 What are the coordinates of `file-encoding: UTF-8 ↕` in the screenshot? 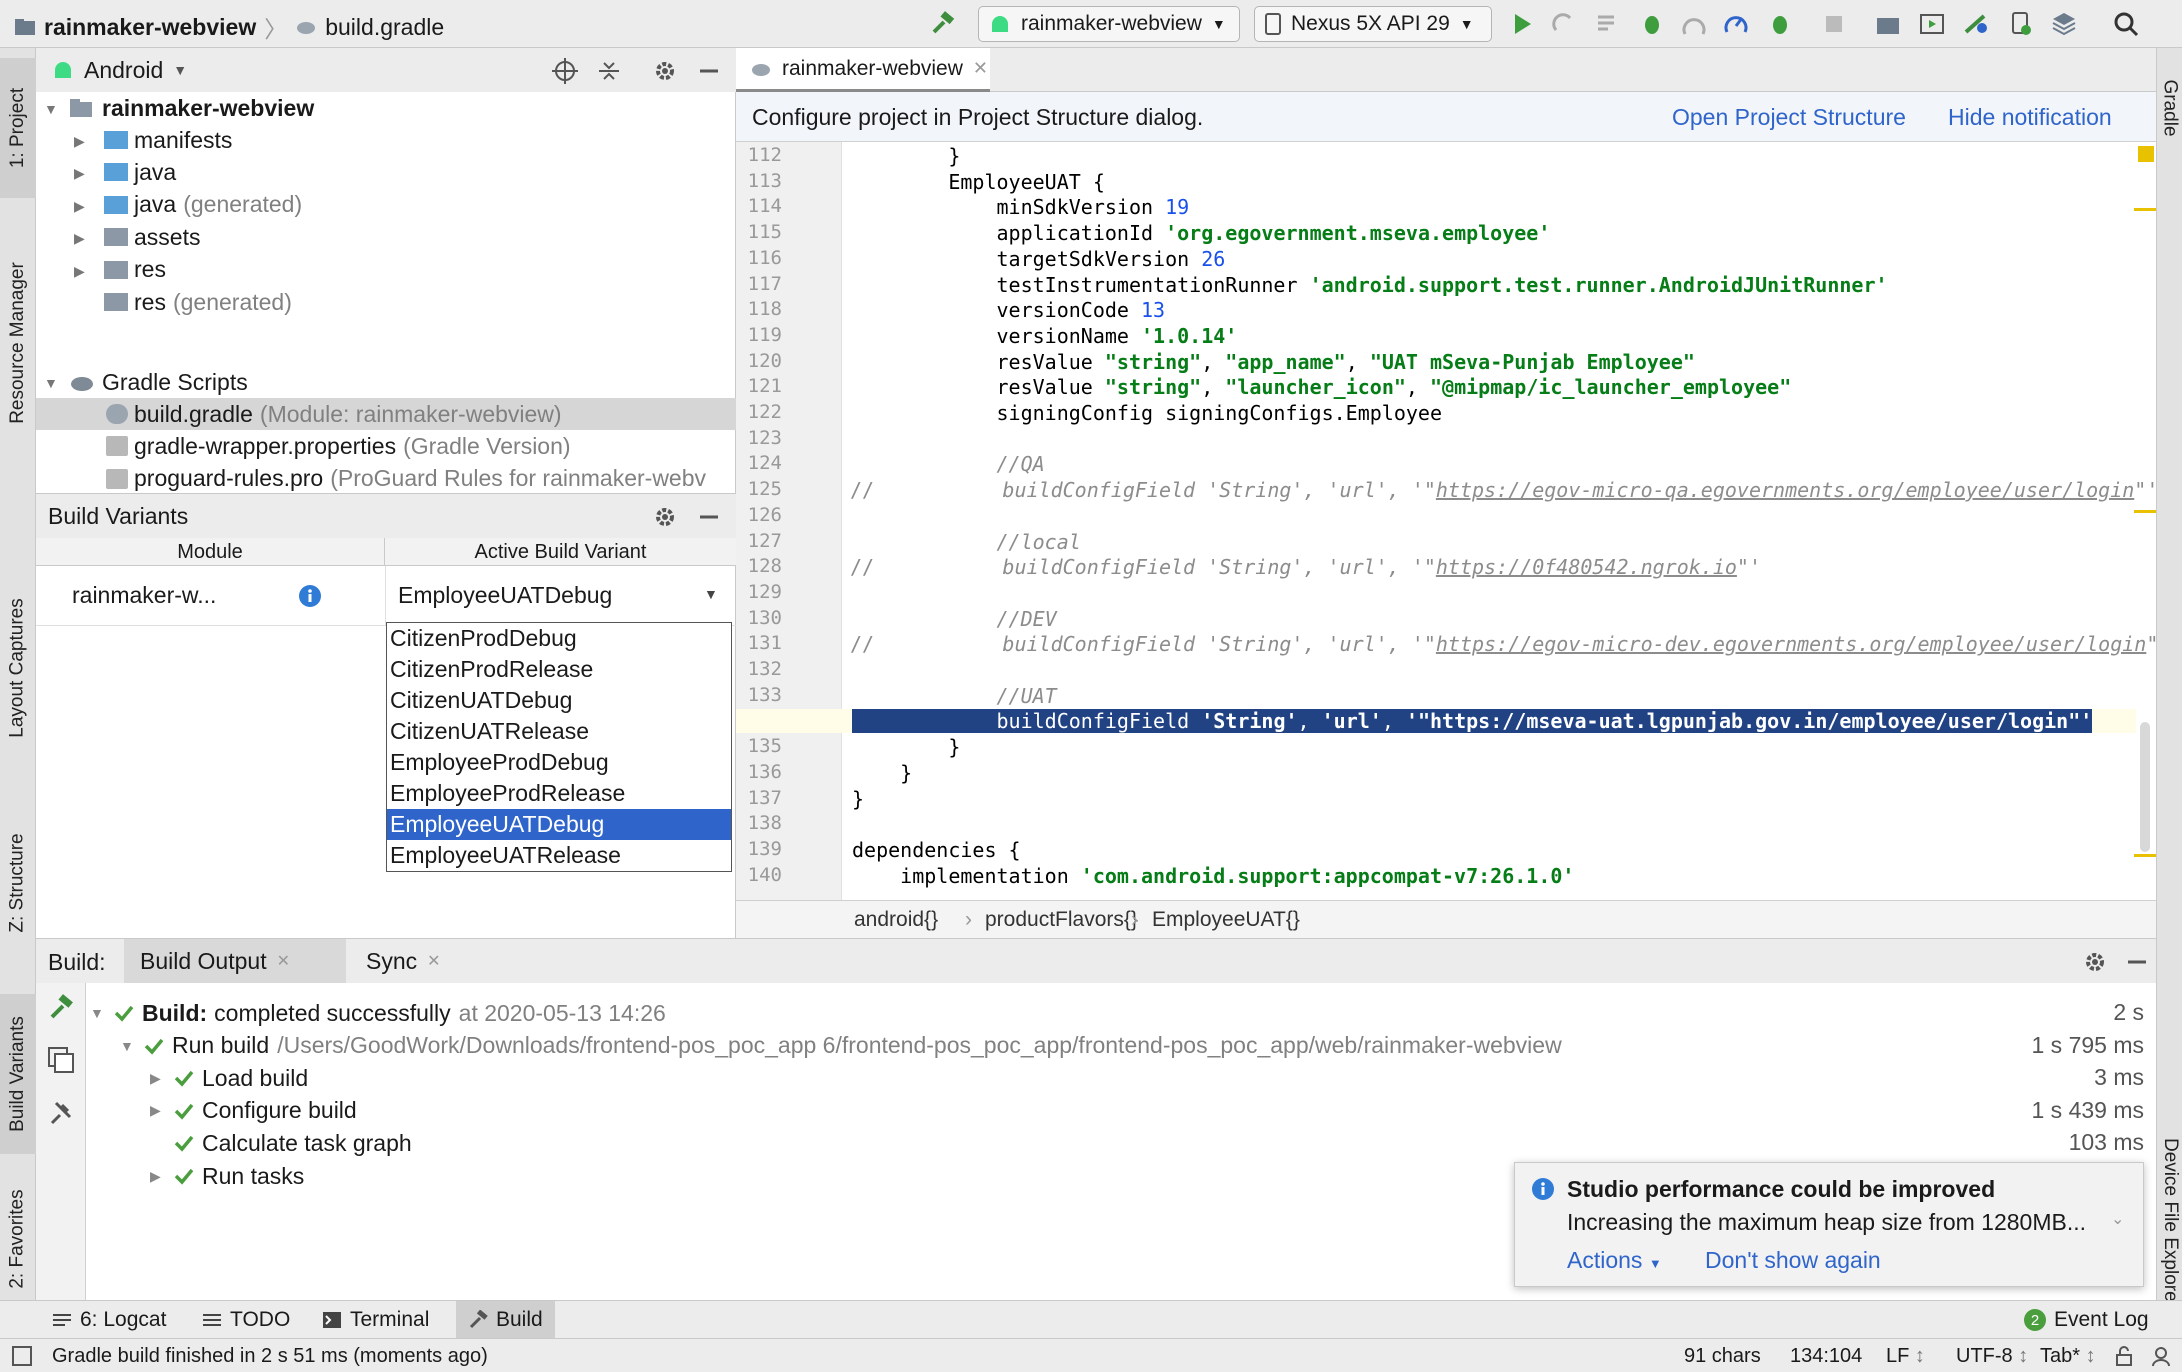 It's located at (1992, 1356).